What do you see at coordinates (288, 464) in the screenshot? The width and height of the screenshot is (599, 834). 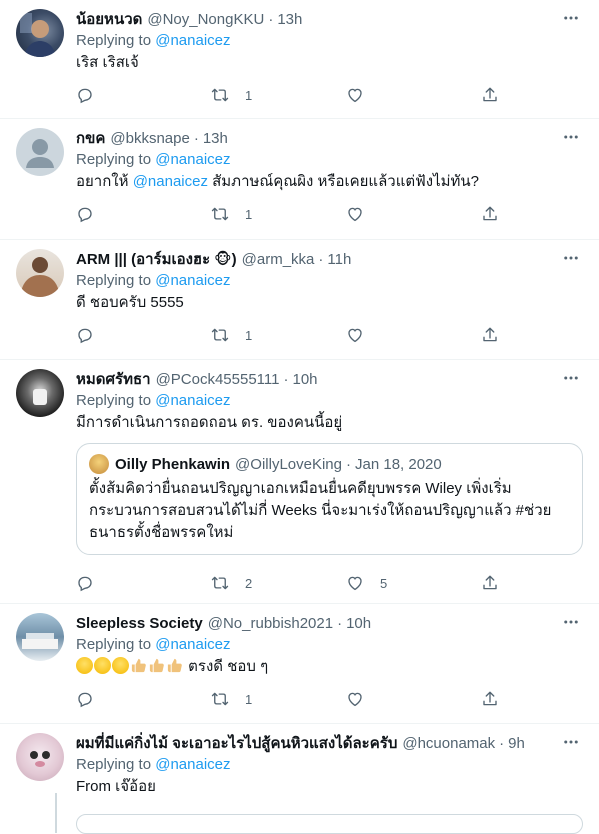 I see `quoted-author-handle: @OillyLoveKing` at bounding box center [288, 464].